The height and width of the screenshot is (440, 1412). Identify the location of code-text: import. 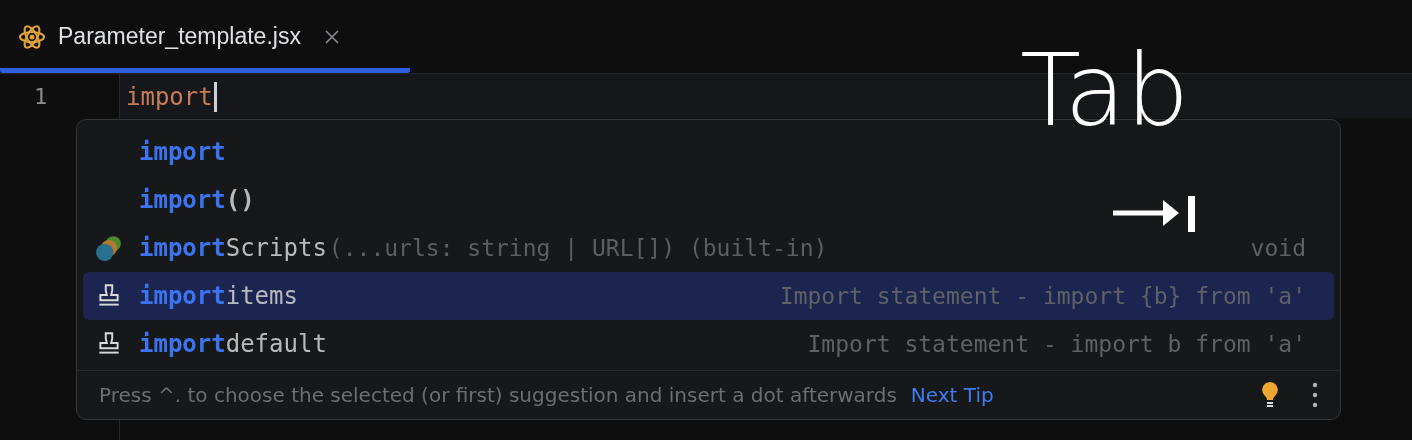
(169, 97).